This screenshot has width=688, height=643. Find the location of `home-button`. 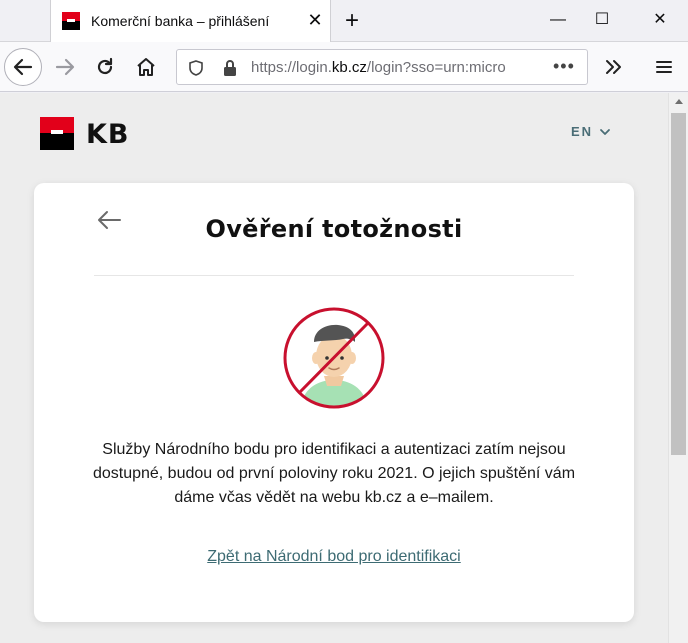

home-button is located at coordinates (146, 67).